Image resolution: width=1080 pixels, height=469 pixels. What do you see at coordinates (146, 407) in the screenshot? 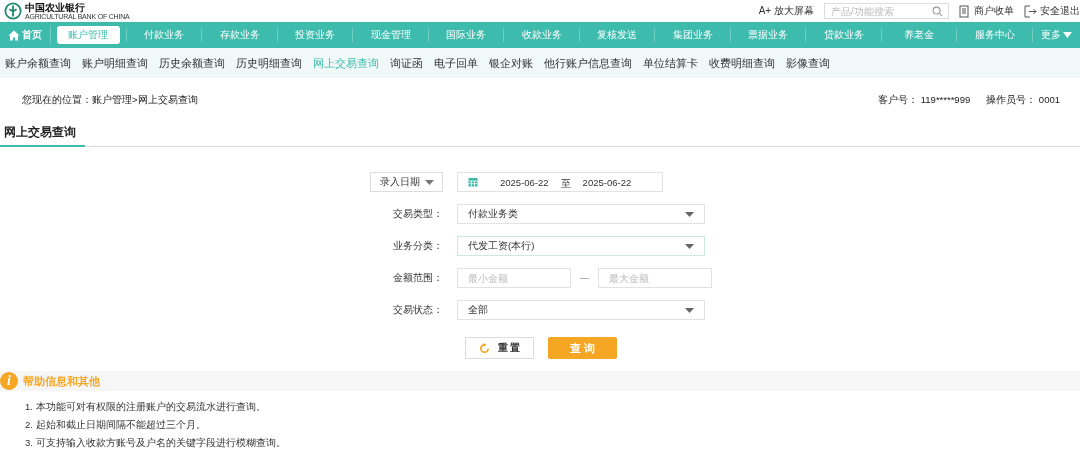
I see `help-text: 1. 本功能可对有权限的注册账户的交易流水进行查询。` at bounding box center [146, 407].